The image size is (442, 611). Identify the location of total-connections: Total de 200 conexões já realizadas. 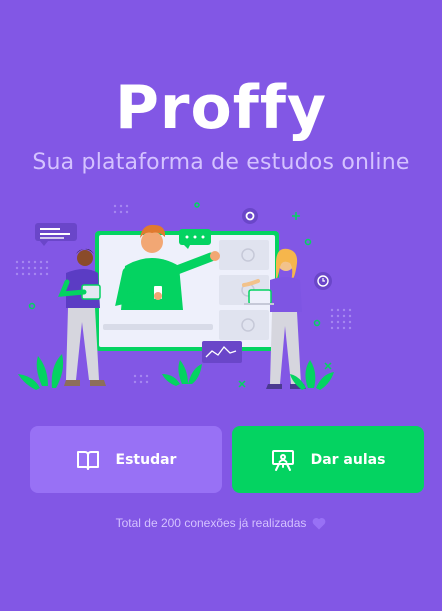
(221, 523).